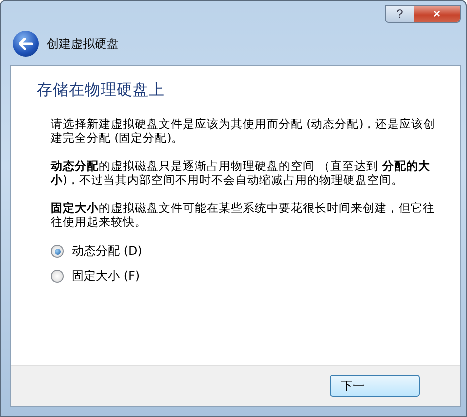  Describe the element at coordinates (101, 90) in the screenshot. I see `page-heading: 存储在物理硬盘上` at that location.